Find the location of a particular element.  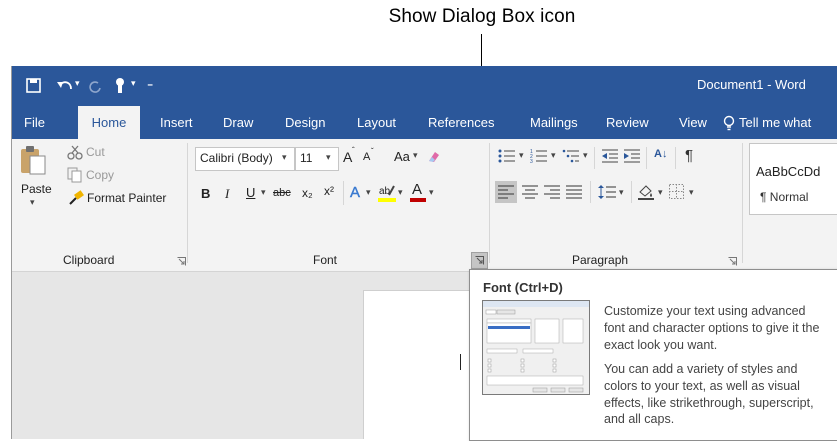

document-title: Document1 - Word is located at coordinates (751, 84).